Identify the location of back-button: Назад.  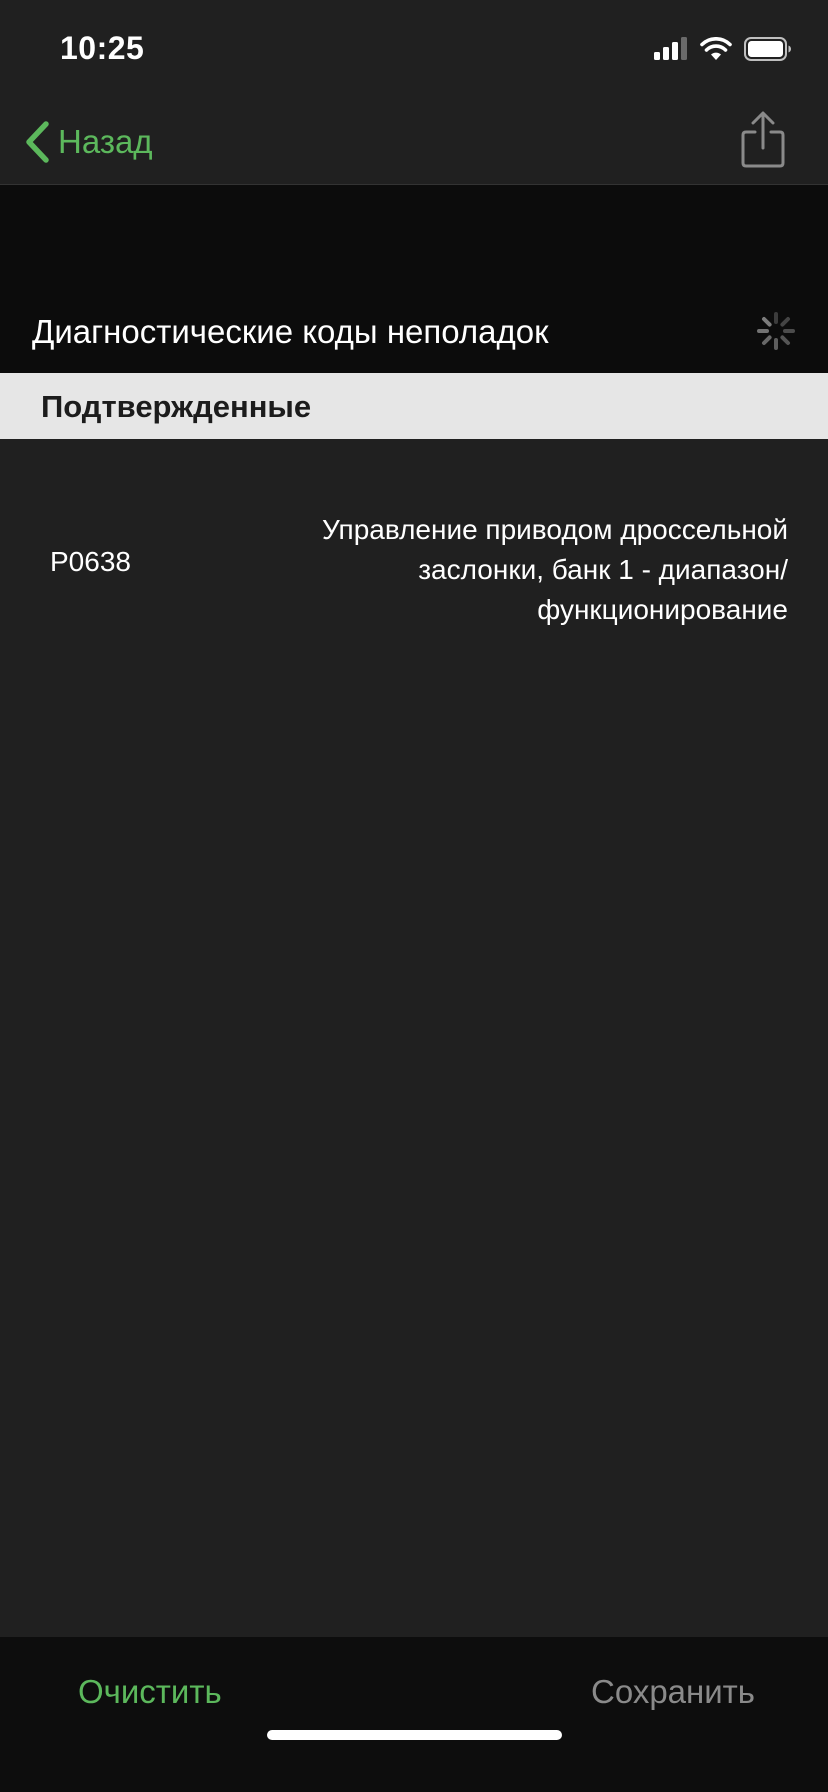
(88, 142).